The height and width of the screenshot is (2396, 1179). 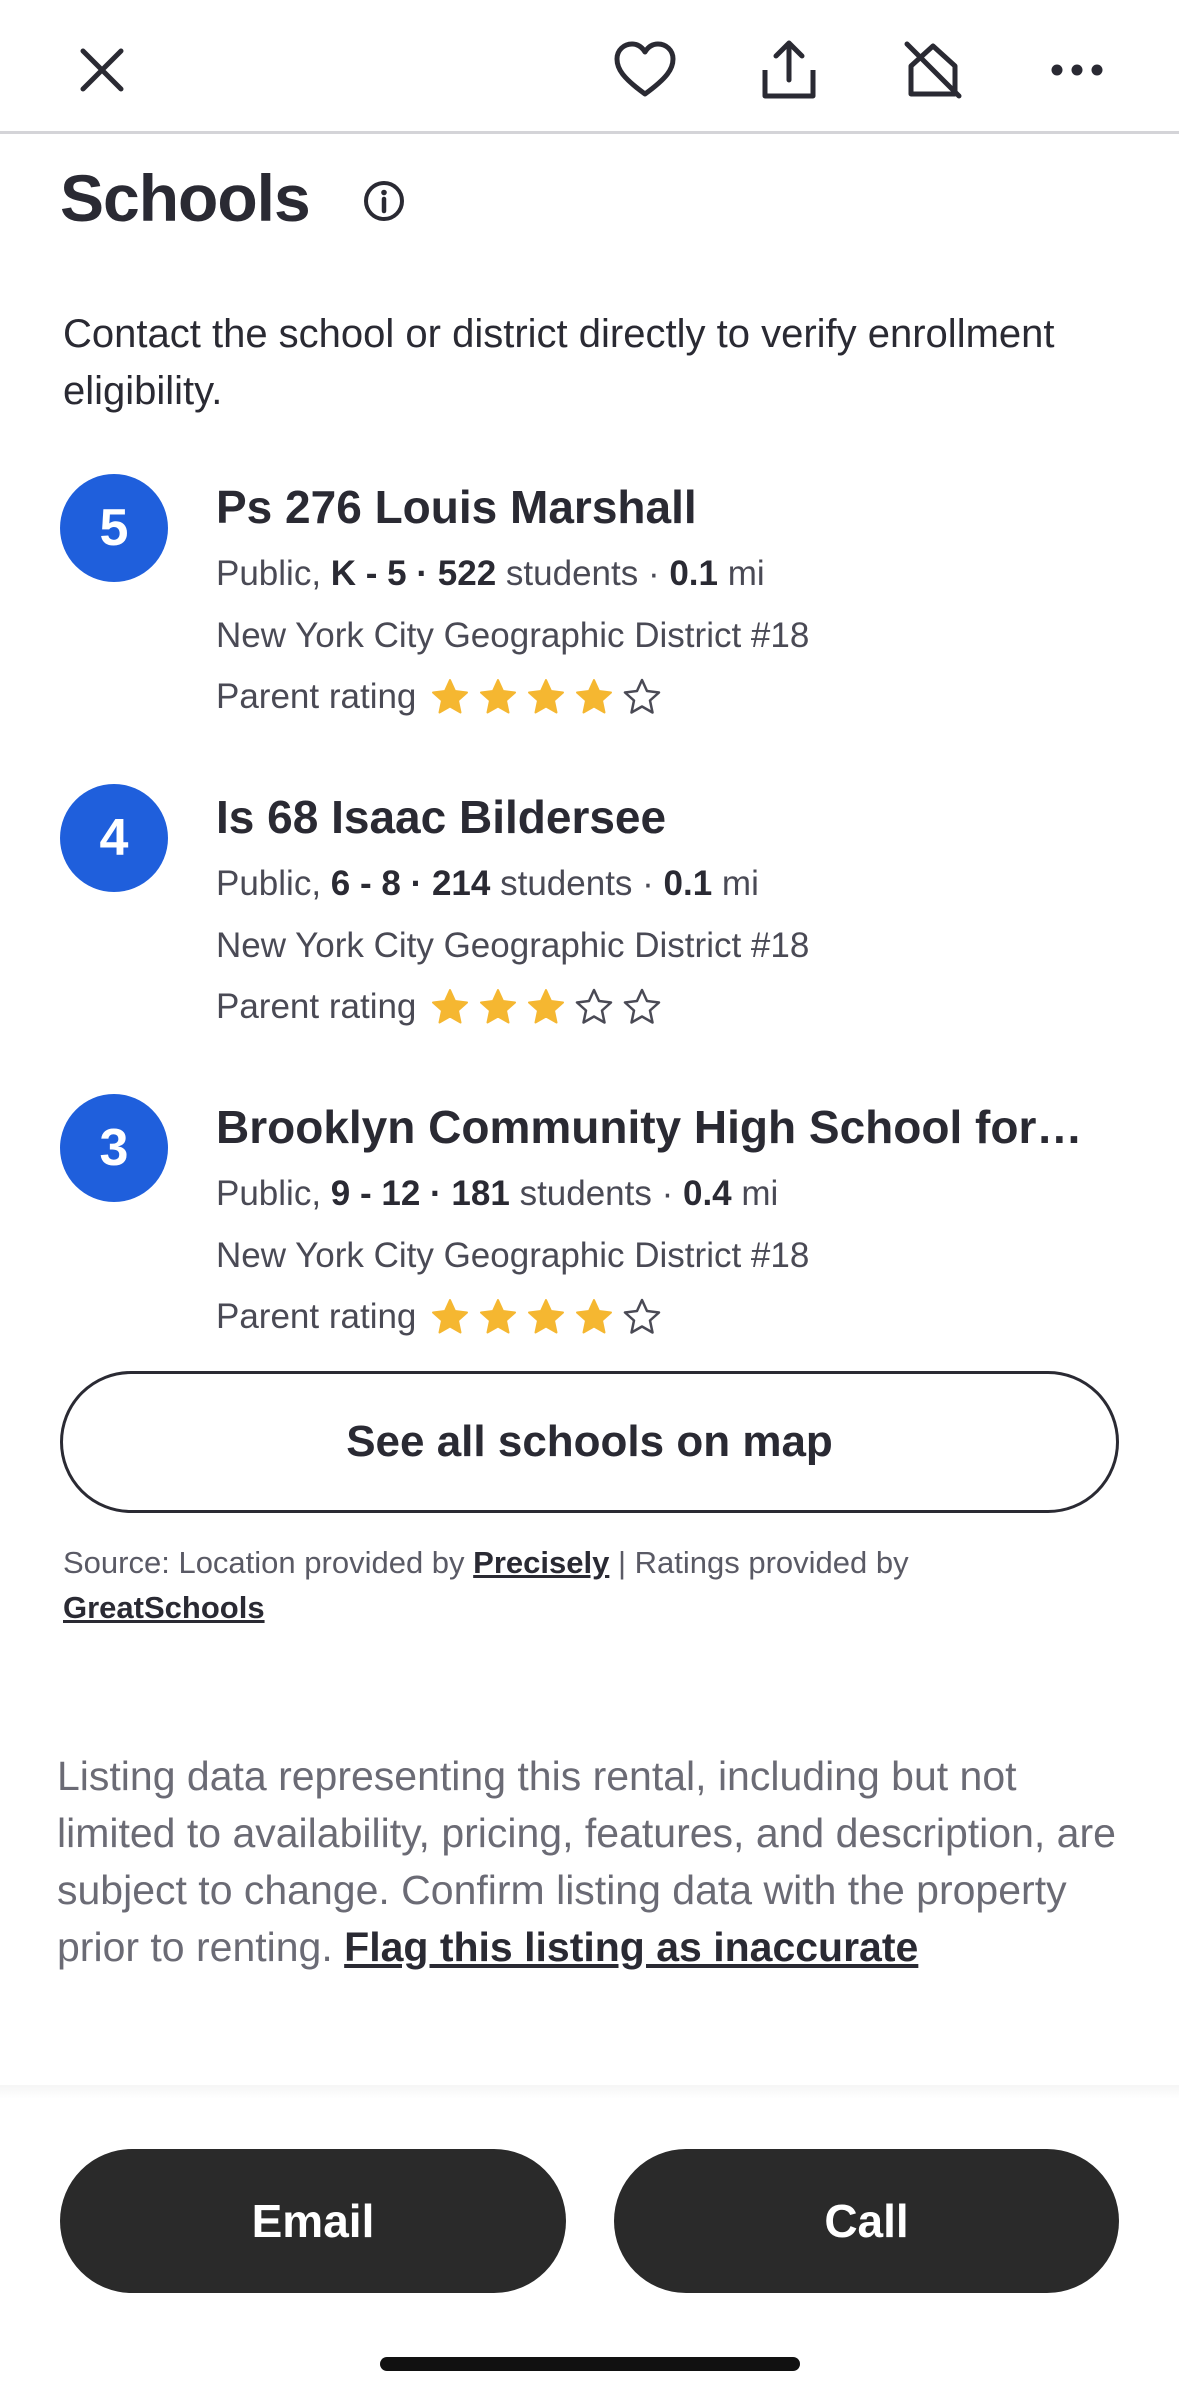 I want to click on info-icon, so click(x=384, y=201).